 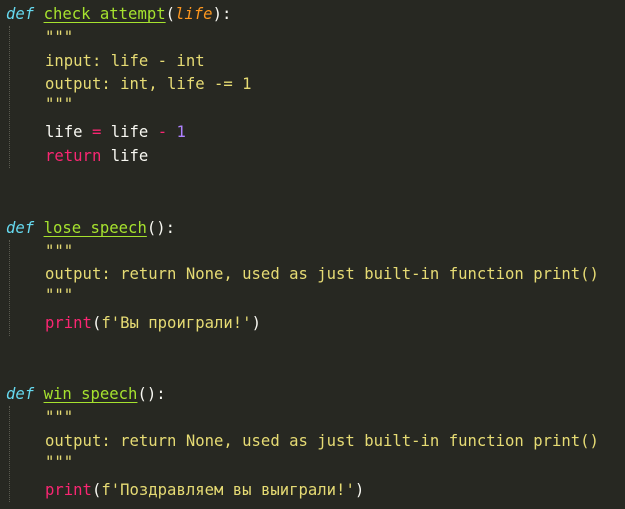 What do you see at coordinates (204, 490) in the screenshot?
I see `code-line-print: print(f'Поздравляем вы выиграли!')` at bounding box center [204, 490].